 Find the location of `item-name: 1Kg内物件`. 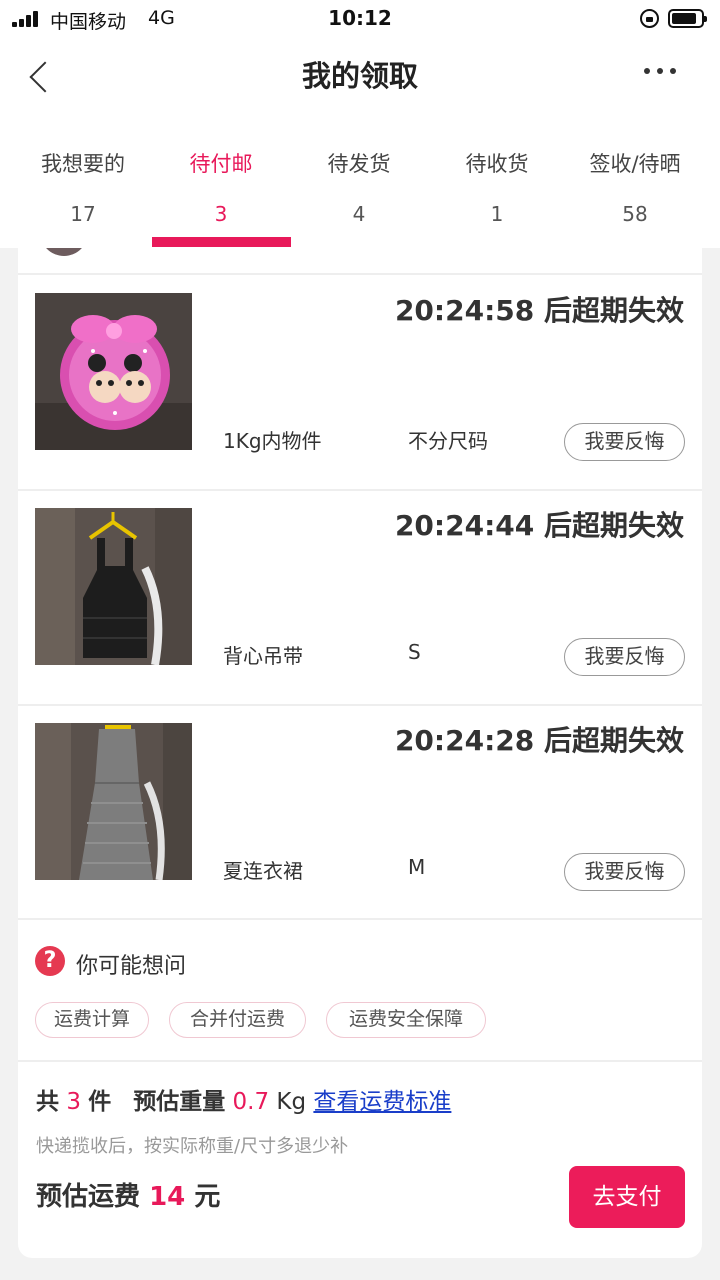

item-name: 1Kg内物件 is located at coordinates (272, 441).